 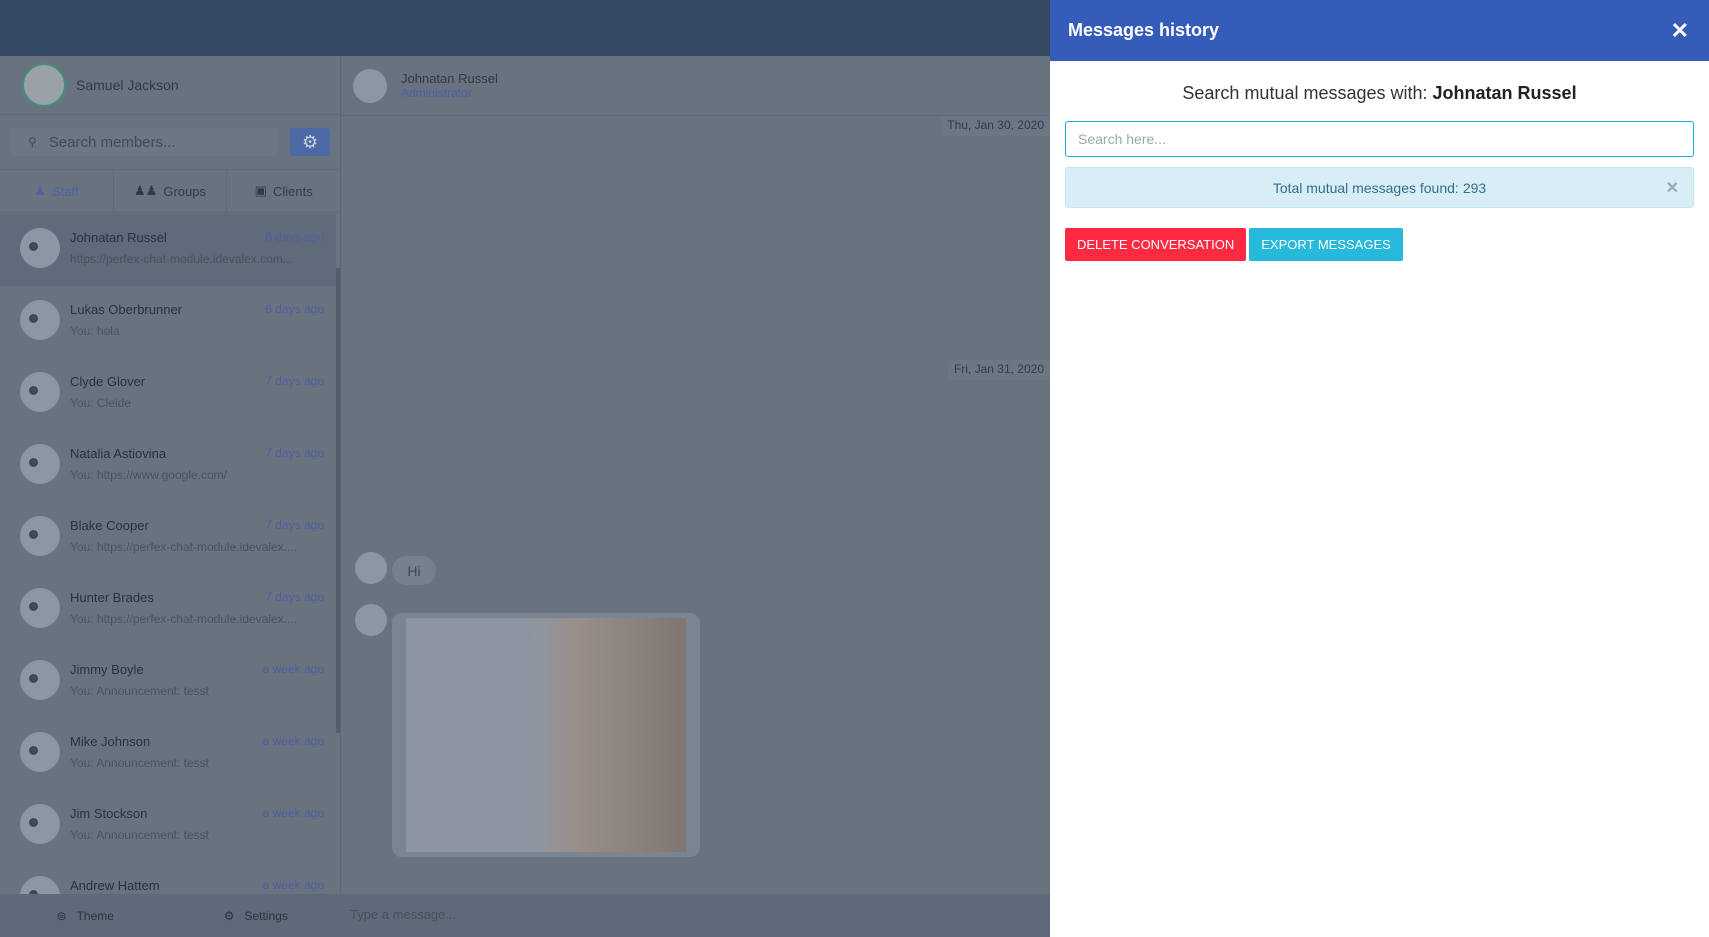 I want to click on contact-role: Administrator, so click(x=436, y=92).